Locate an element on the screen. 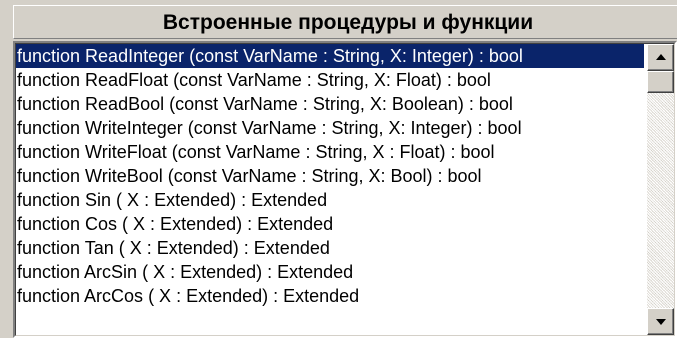 The height and width of the screenshot is (338, 677). panel-title: Встроенные процедуры и функции is located at coordinates (345, 22).